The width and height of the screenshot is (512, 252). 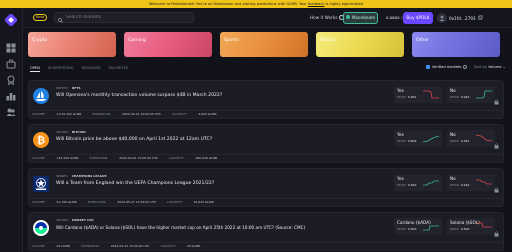 What do you see at coordinates (82, 220) in the screenshot?
I see `subcategory-label: MARKET CAP` at bounding box center [82, 220].